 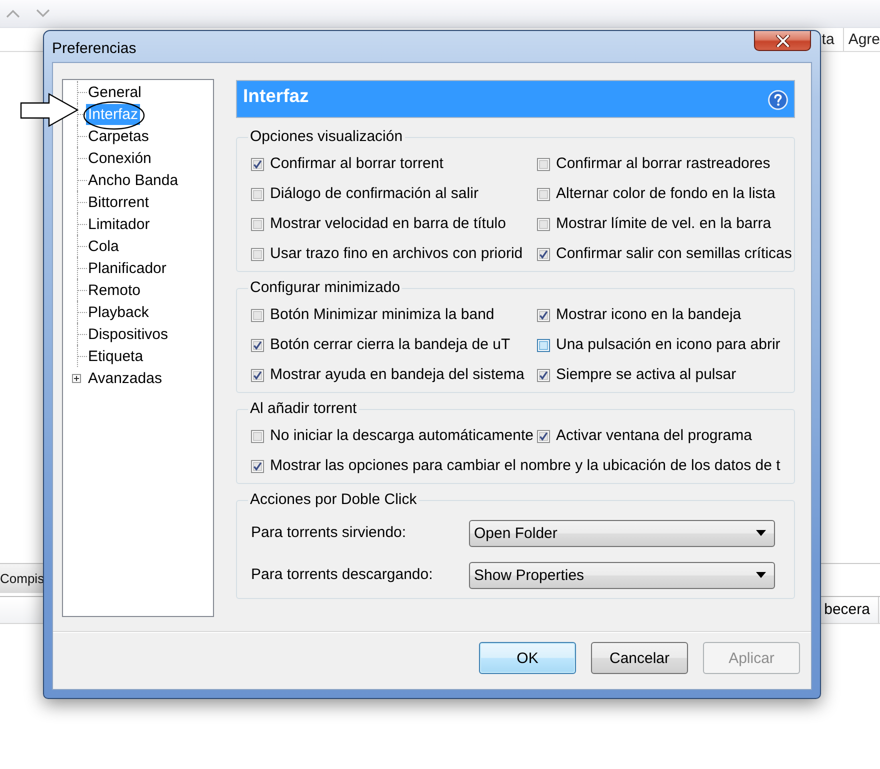 What do you see at coordinates (103, 246) in the screenshot?
I see `tree-item: Cola` at bounding box center [103, 246].